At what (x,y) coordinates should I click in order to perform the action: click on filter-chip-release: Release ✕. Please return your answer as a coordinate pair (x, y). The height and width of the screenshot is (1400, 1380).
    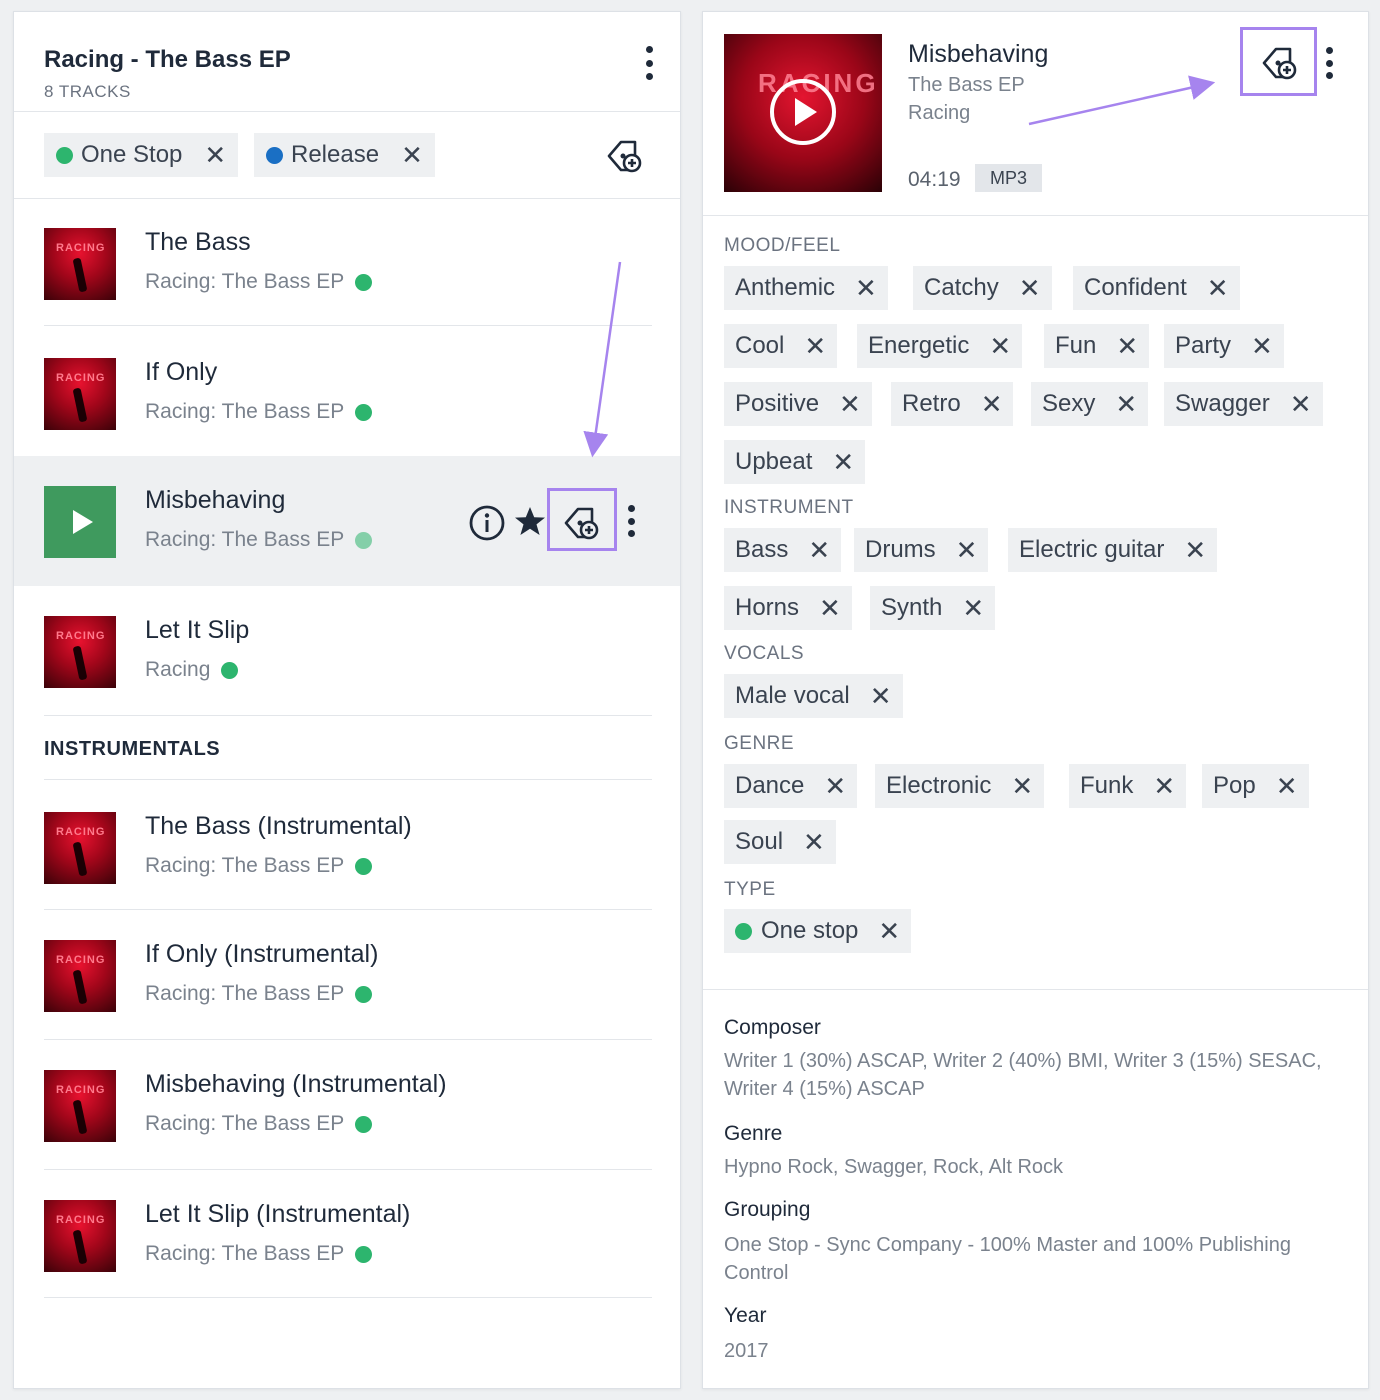
    Looking at the image, I should click on (344, 155).